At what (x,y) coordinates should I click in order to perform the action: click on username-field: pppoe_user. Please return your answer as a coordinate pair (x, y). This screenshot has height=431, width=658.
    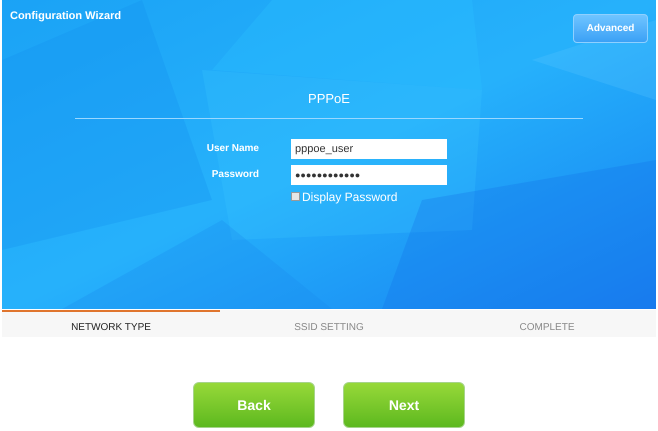
    Looking at the image, I should click on (369, 148).